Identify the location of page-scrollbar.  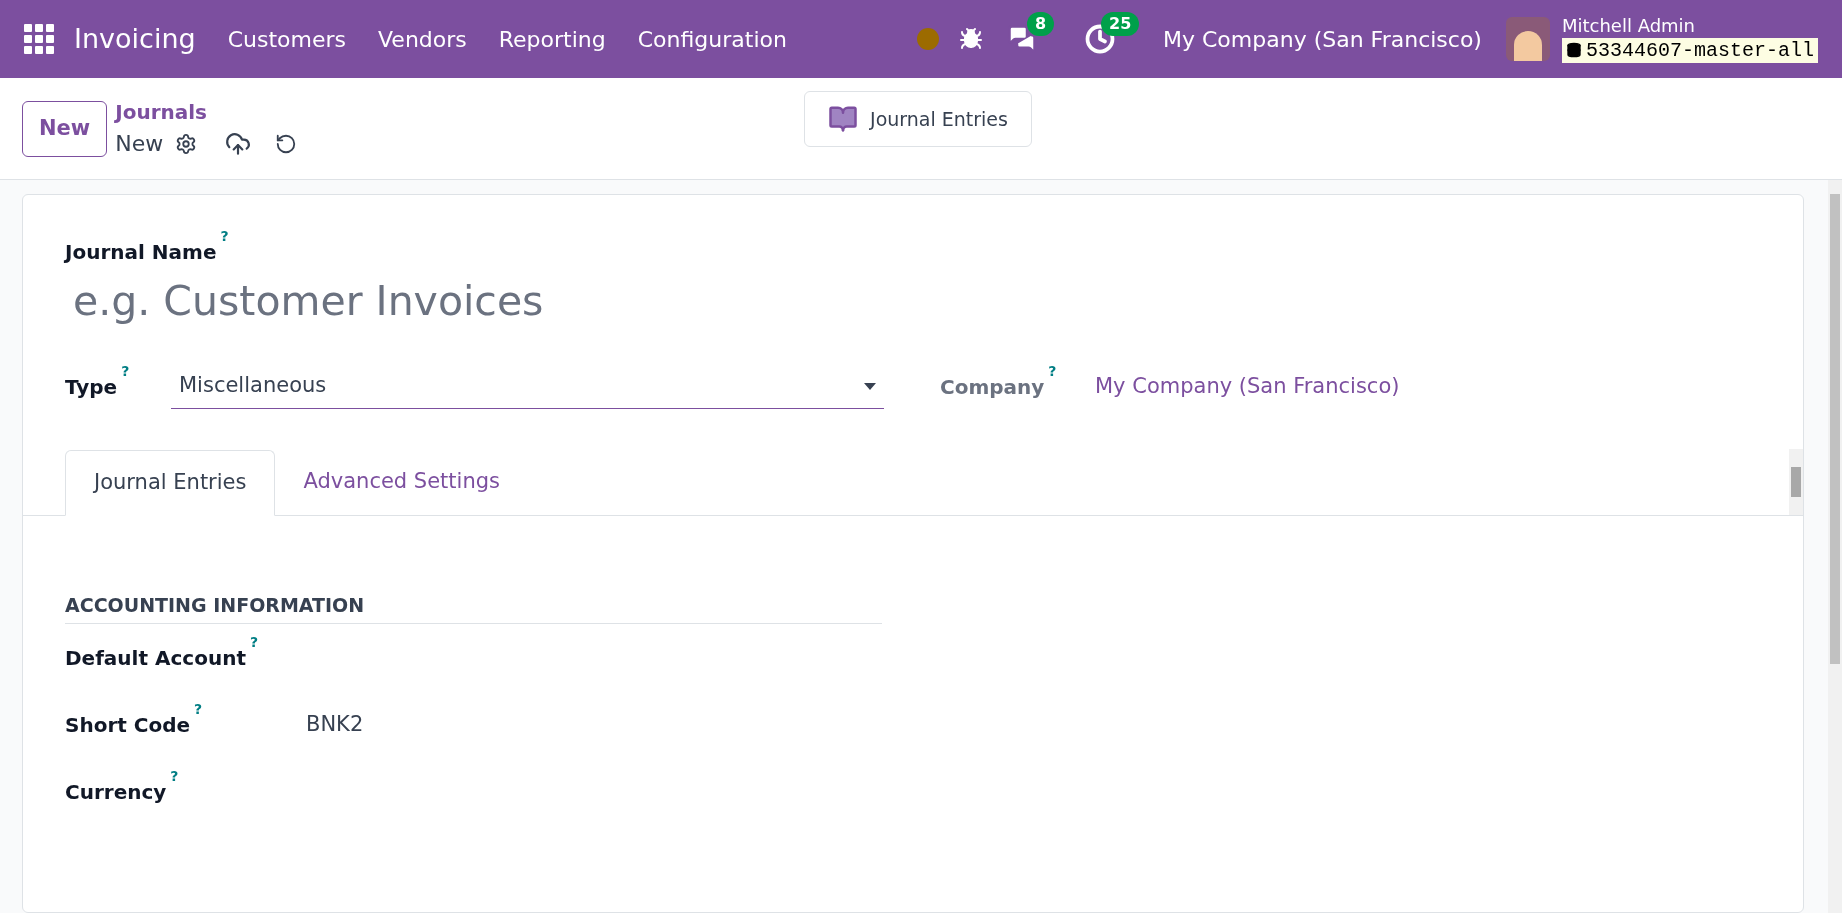
(1835, 546).